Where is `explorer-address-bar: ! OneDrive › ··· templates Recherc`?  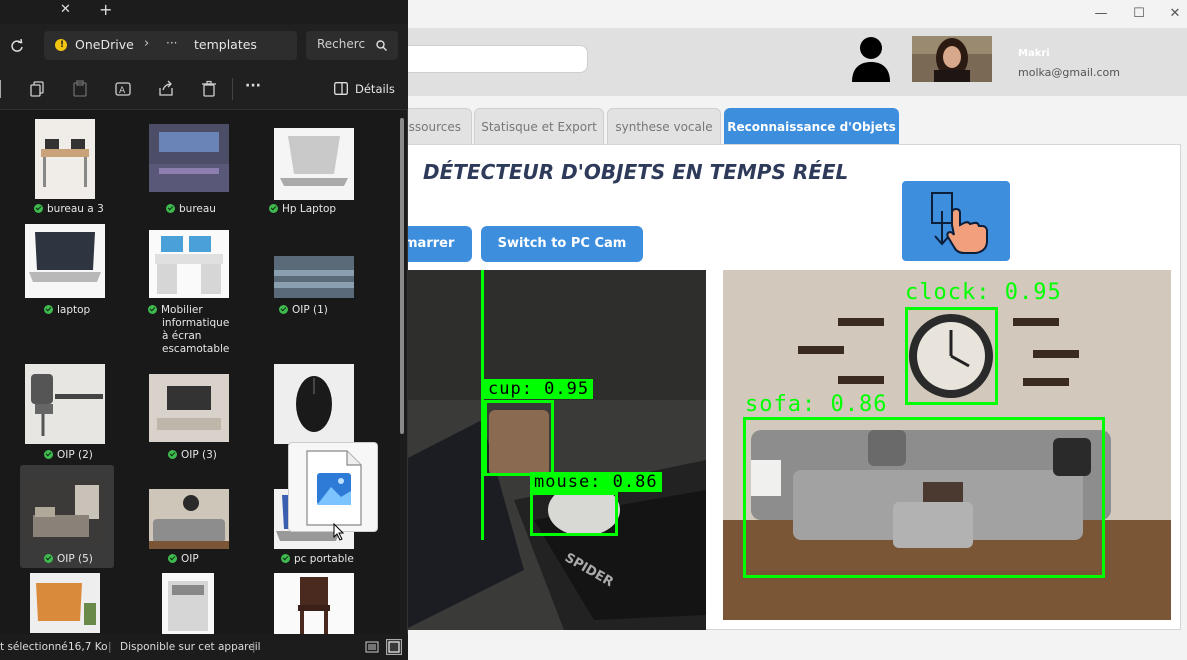
explorer-address-bar: ! OneDrive › ··· templates Recherc is located at coordinates (204, 46).